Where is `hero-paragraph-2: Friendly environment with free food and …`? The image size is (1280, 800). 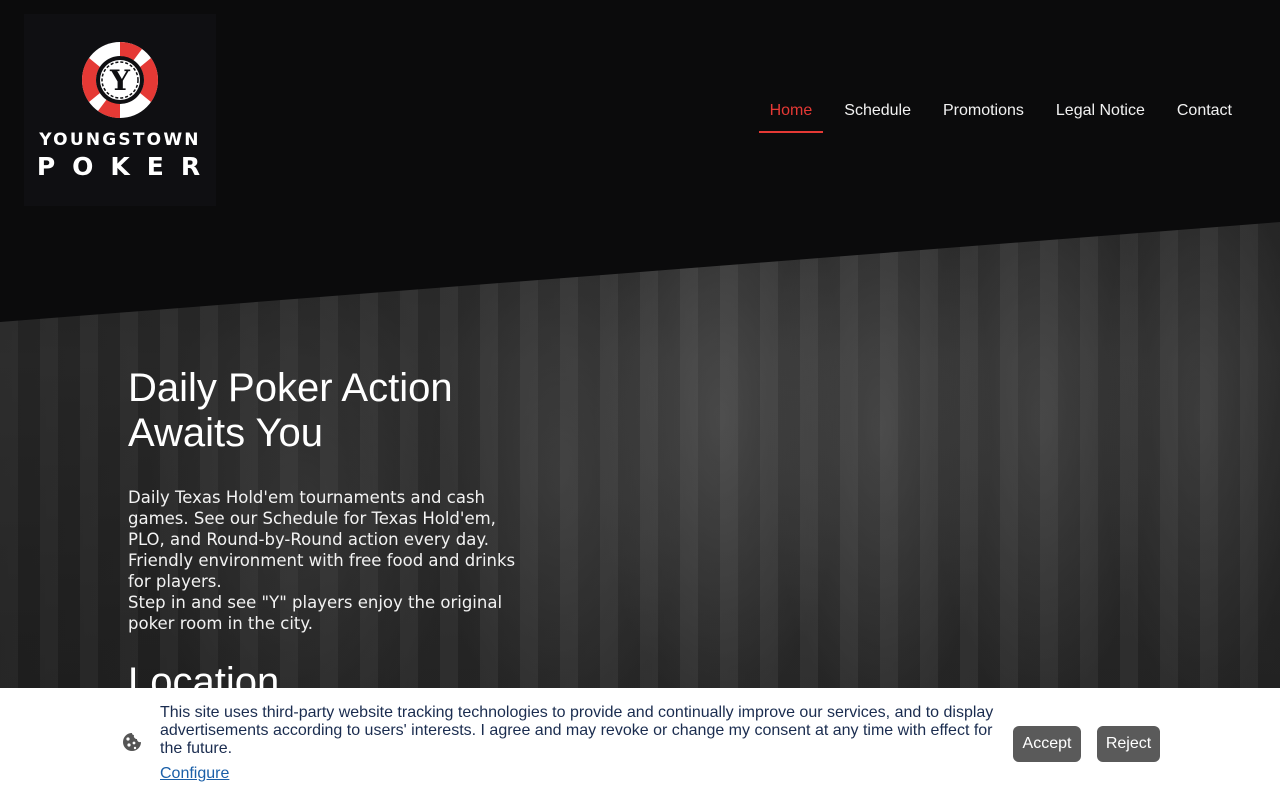 hero-paragraph-2: Friendly environment with free food and … is located at coordinates (322, 571).